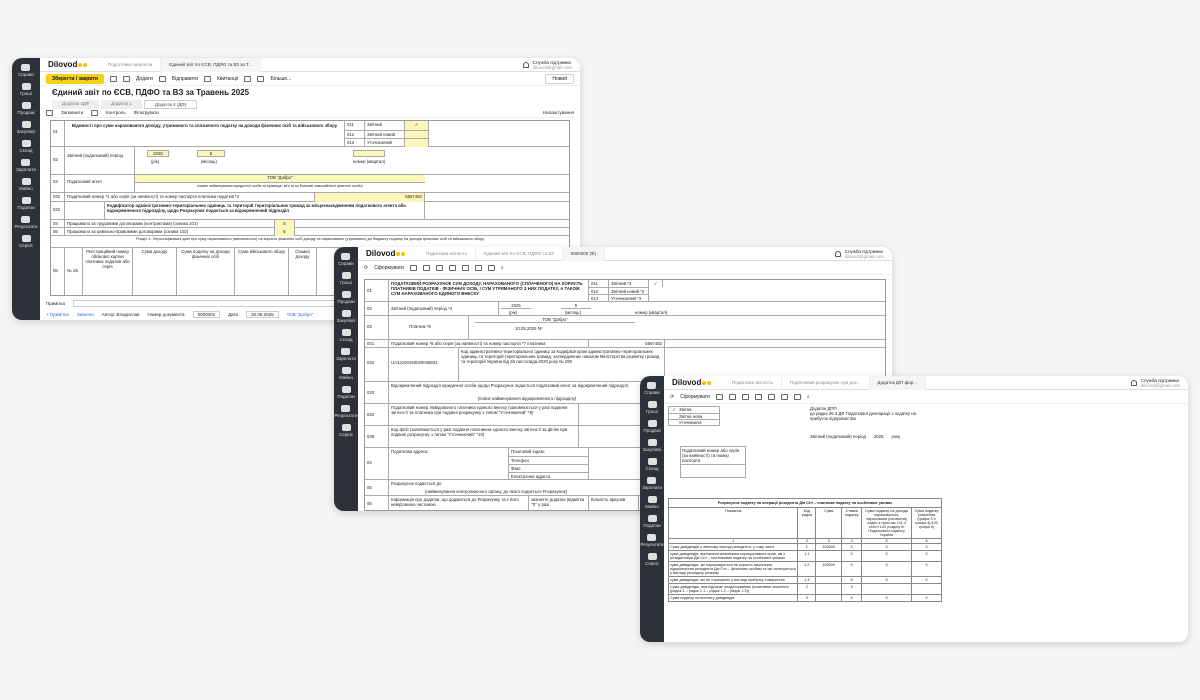 The image size is (1200, 700). Describe the element at coordinates (49, 112) in the screenshot. I see `checkbox-icon` at that location.